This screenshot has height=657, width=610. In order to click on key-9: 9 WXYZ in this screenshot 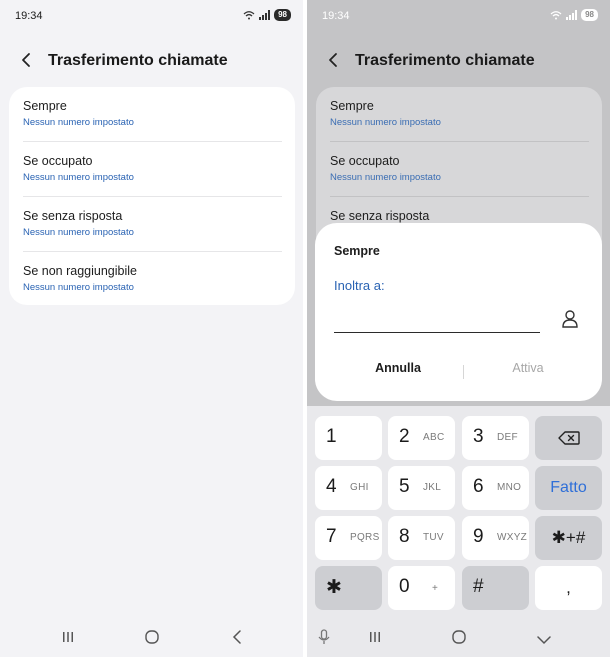, I will do `click(495, 538)`.